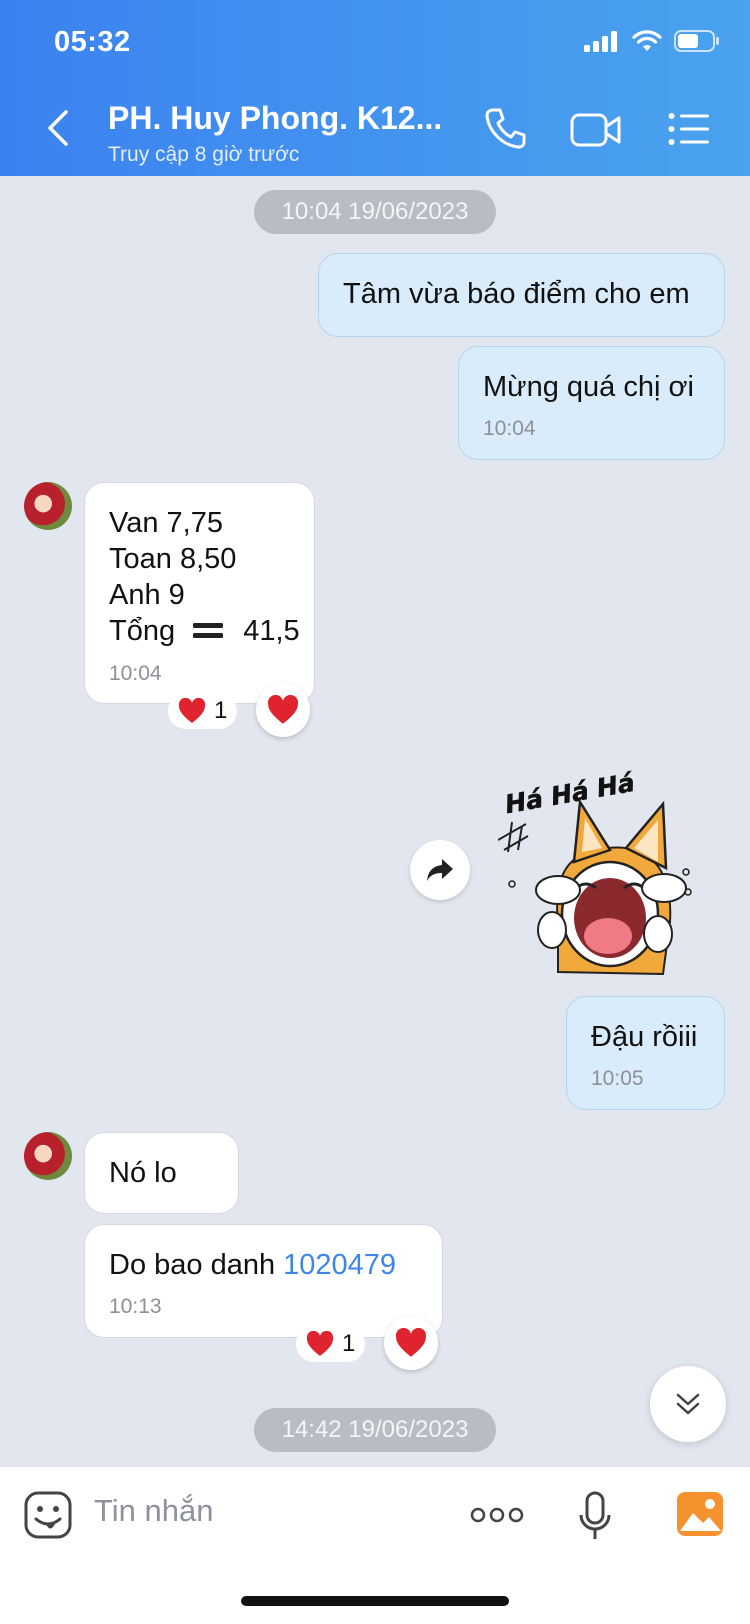  I want to click on home-indicator, so click(375, 1601).